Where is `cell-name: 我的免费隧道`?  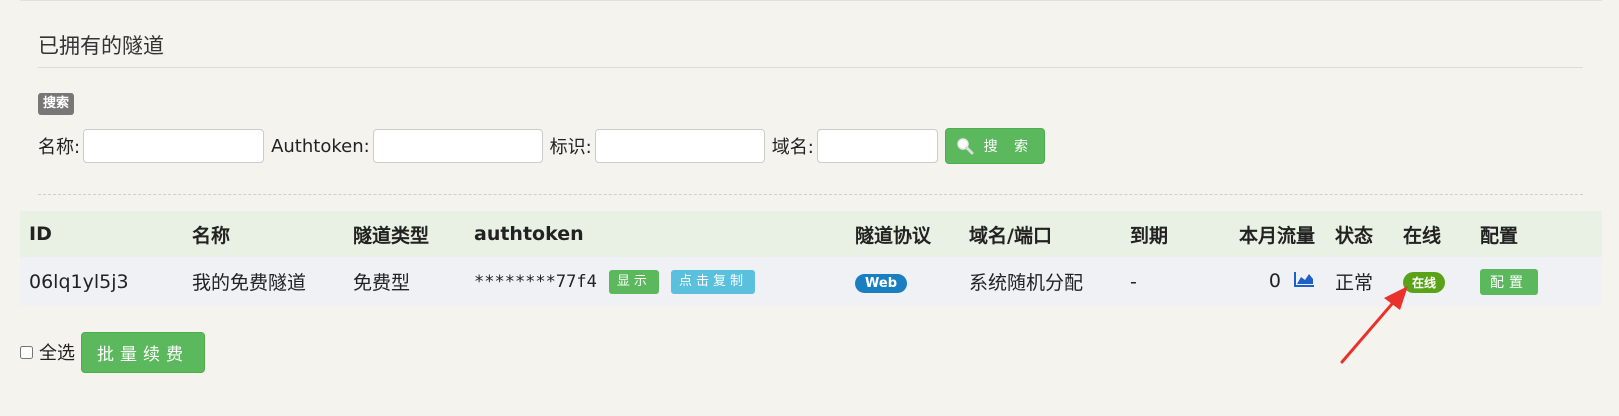
cell-name: 我的免费隧道 is located at coordinates (249, 283).